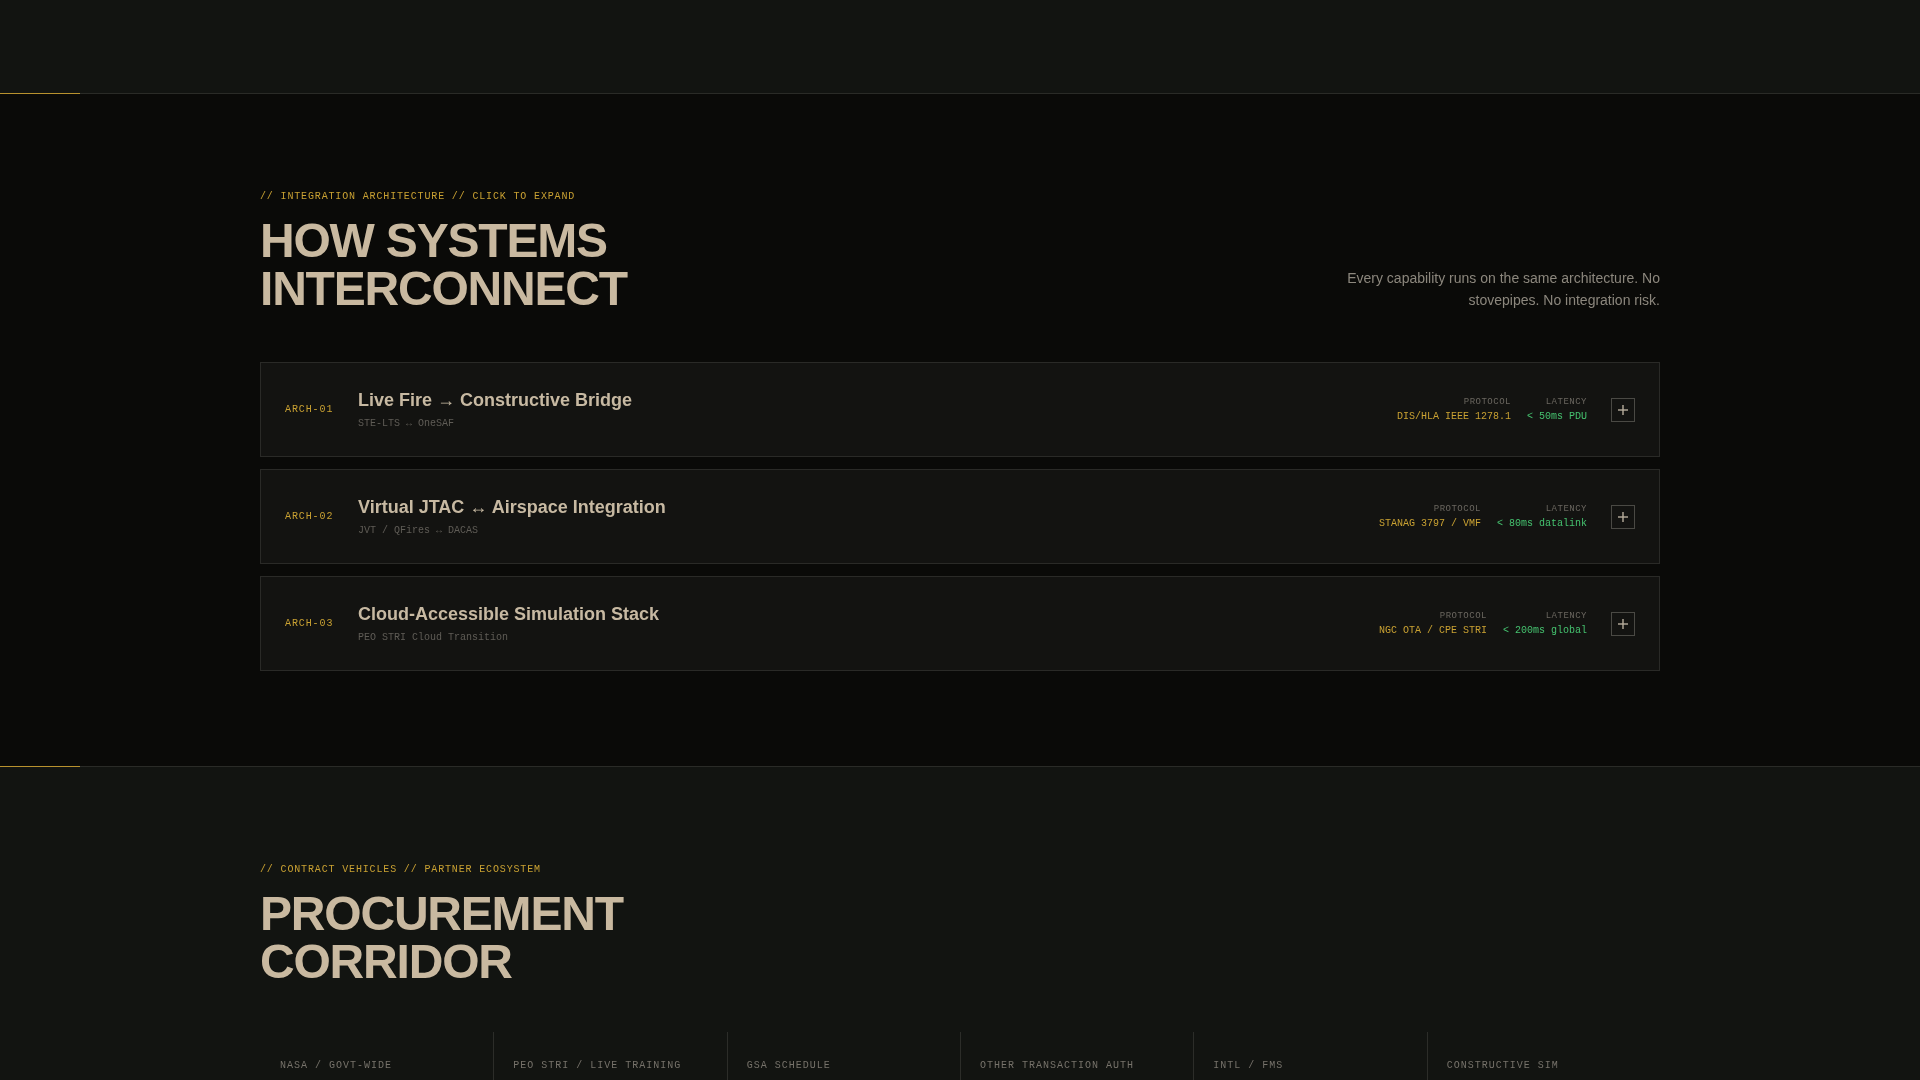 Image resolution: width=1920 pixels, height=1080 pixels. What do you see at coordinates (960, 516) in the screenshot?
I see `architecture-card: ARCH-02 Virtual JTAC ↔ Airspace Integration JVT / QFires ↔ DACAS PROTOCOL STANAG 3797 / VMF LATENCY < 80ms datalink` at bounding box center [960, 516].